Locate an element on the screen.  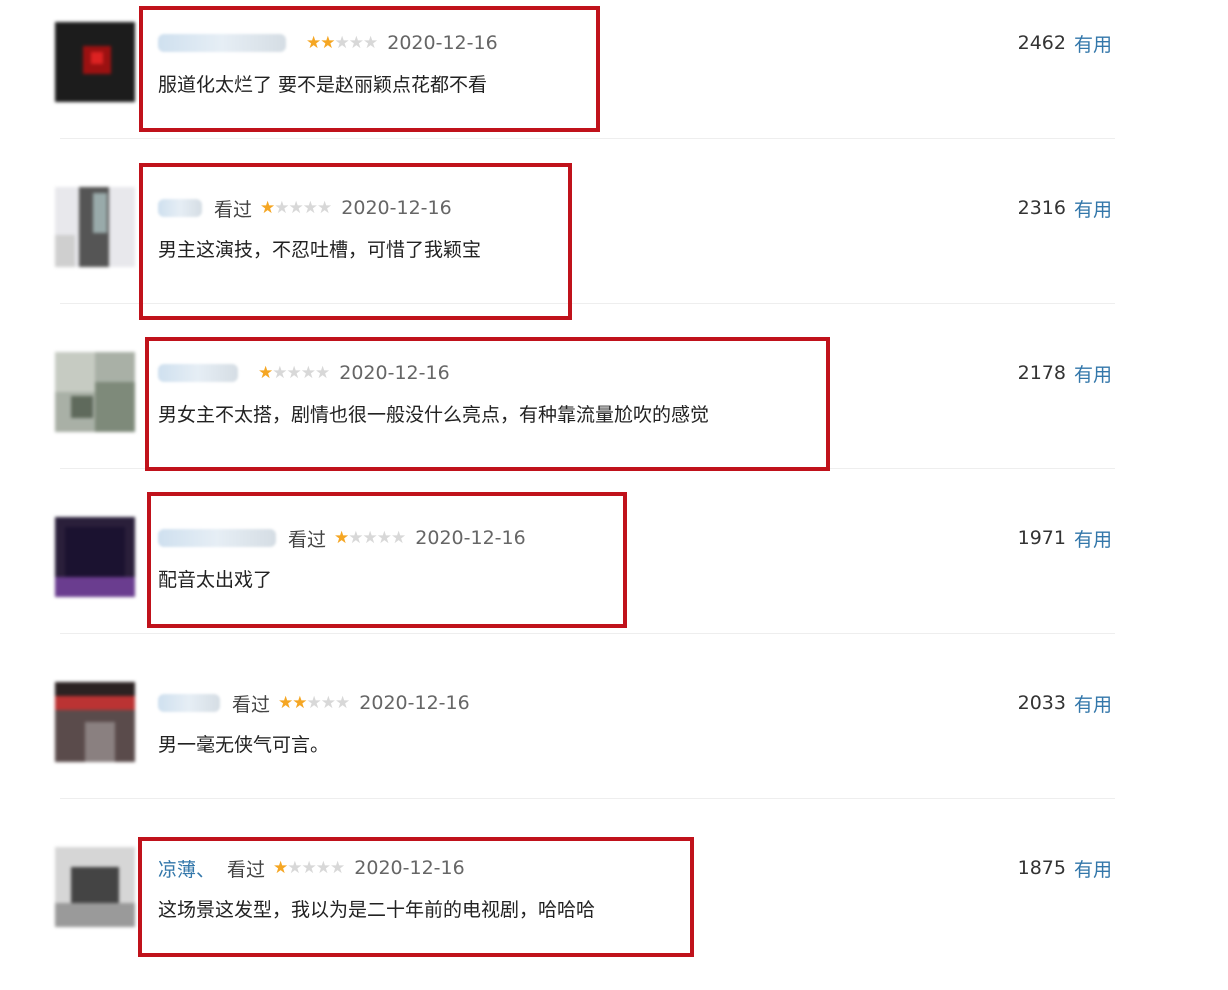
comment-text: 这场景这发型，我以为是二十年前的电视剧，哈哈哈 is located at coordinates (377, 910).